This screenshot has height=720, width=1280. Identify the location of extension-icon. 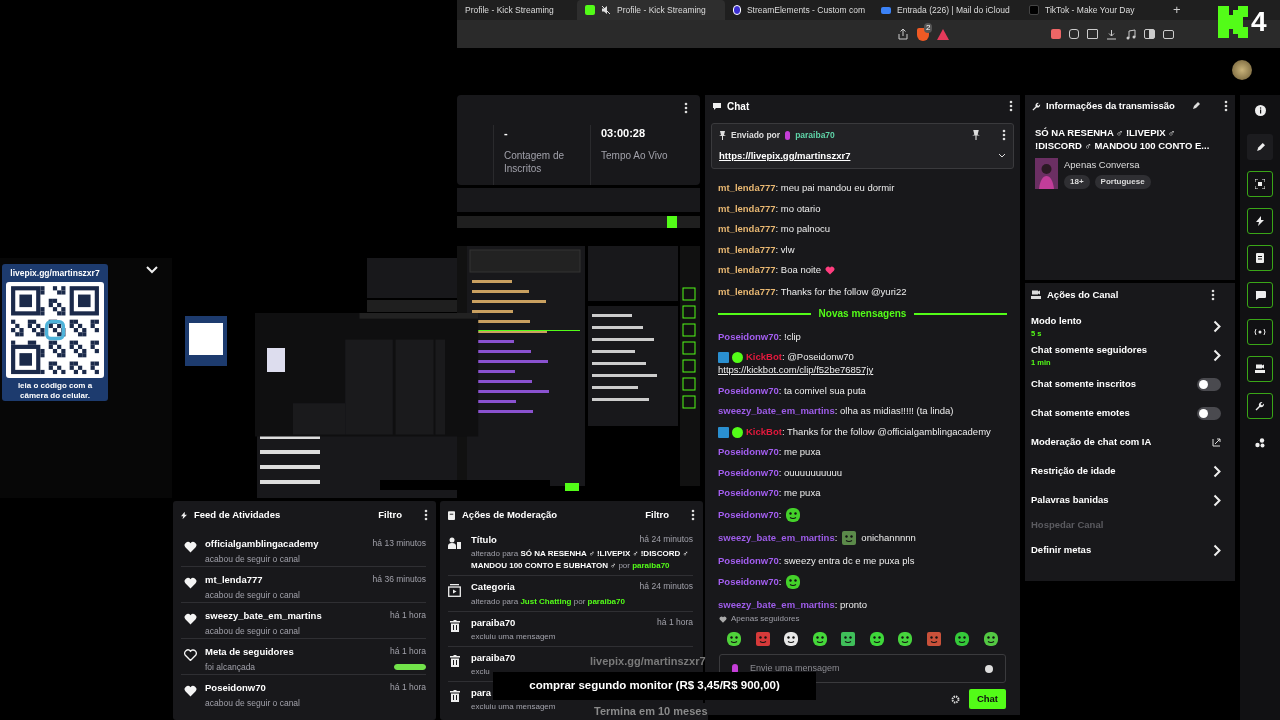
(1056, 34).